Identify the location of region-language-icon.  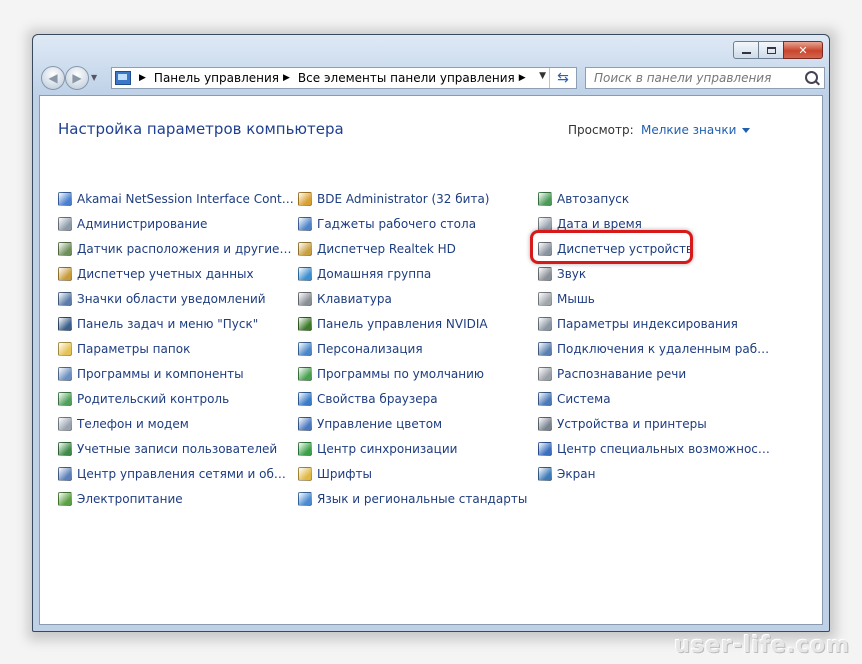
(305, 498).